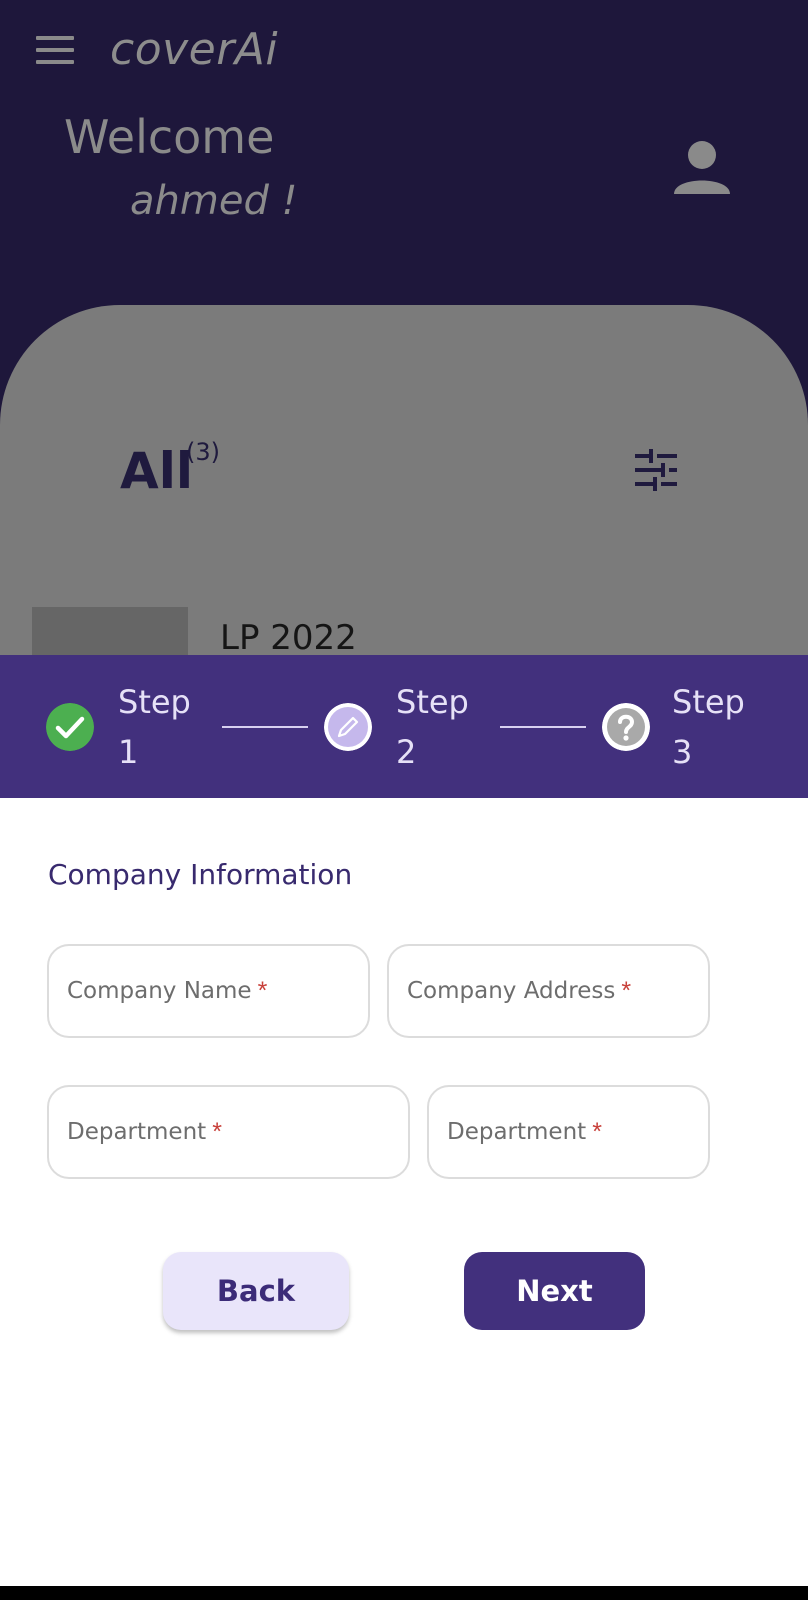 The width and height of the screenshot is (808, 1600). I want to click on question-circle-icon, so click(626, 727).